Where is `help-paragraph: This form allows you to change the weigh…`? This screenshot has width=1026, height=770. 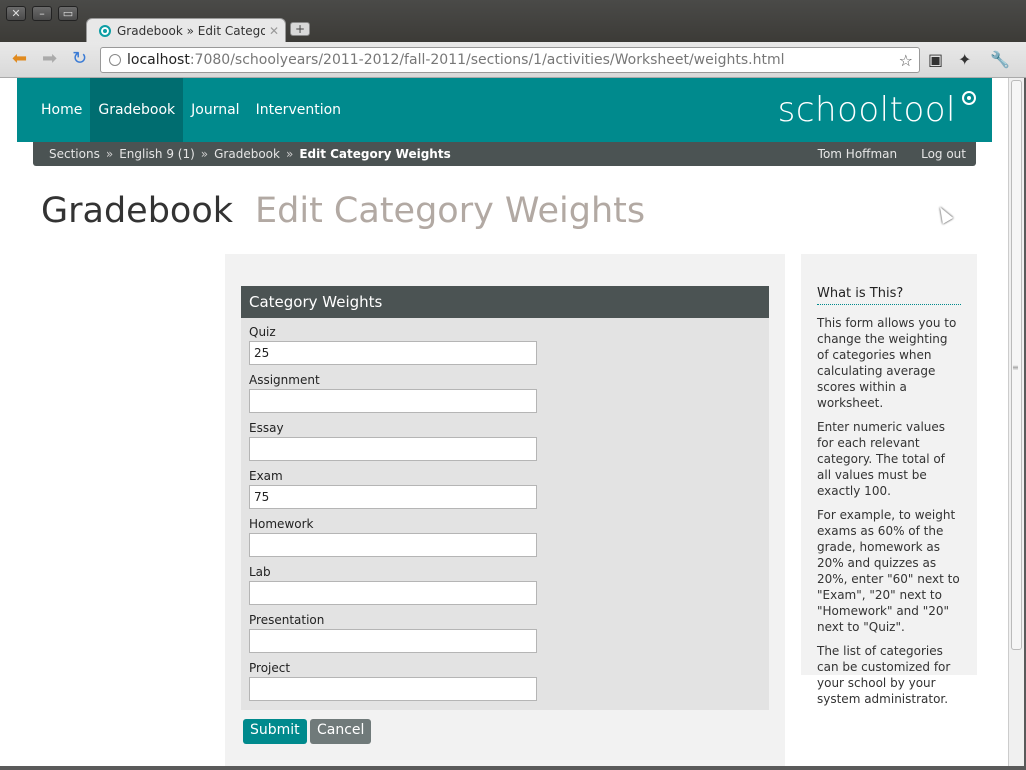
help-paragraph: This form allows you to change the weigh… is located at coordinates (887, 363).